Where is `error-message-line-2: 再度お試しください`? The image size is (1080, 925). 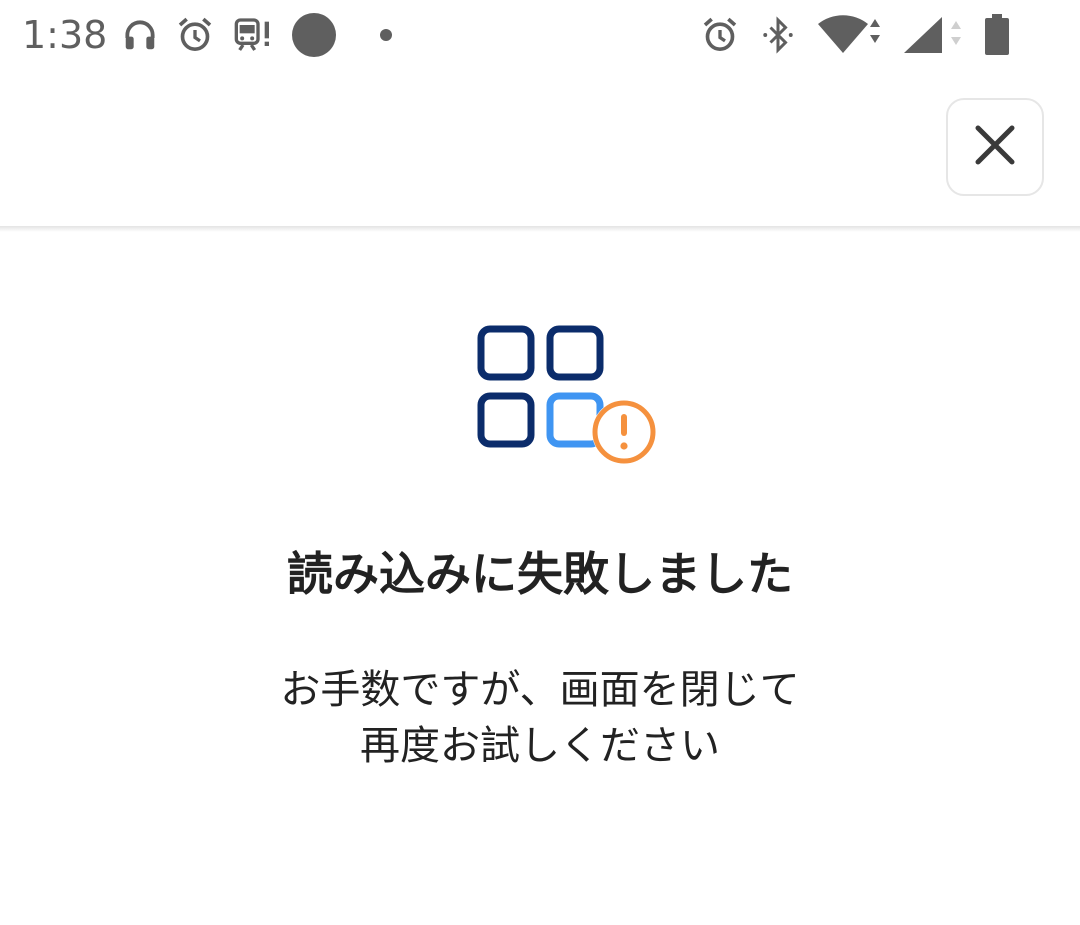 error-message-line-2: 再度お試しください is located at coordinates (540, 746).